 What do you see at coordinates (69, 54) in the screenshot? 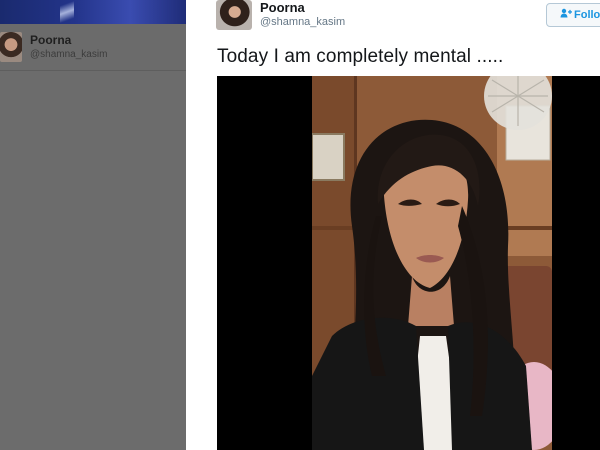
I see `background-profile-handle: @shamna_kasim` at bounding box center [69, 54].